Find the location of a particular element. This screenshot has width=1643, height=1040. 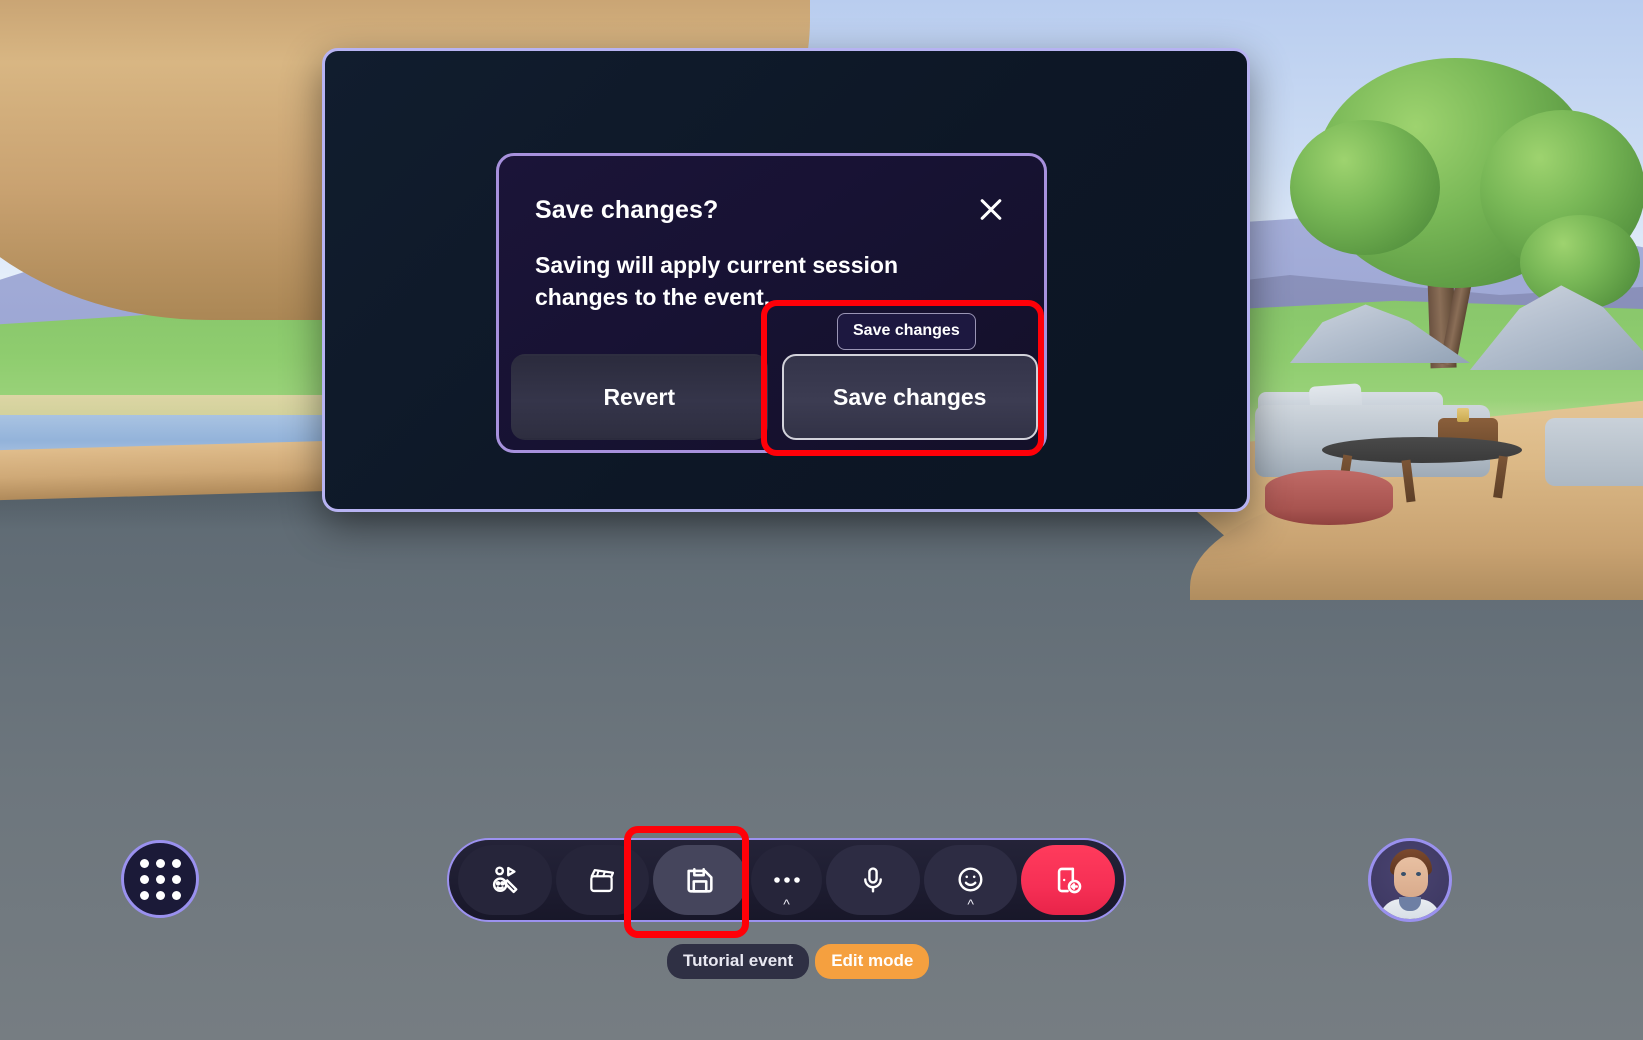

toolbar-button-emoji: ^ is located at coordinates (970, 880).